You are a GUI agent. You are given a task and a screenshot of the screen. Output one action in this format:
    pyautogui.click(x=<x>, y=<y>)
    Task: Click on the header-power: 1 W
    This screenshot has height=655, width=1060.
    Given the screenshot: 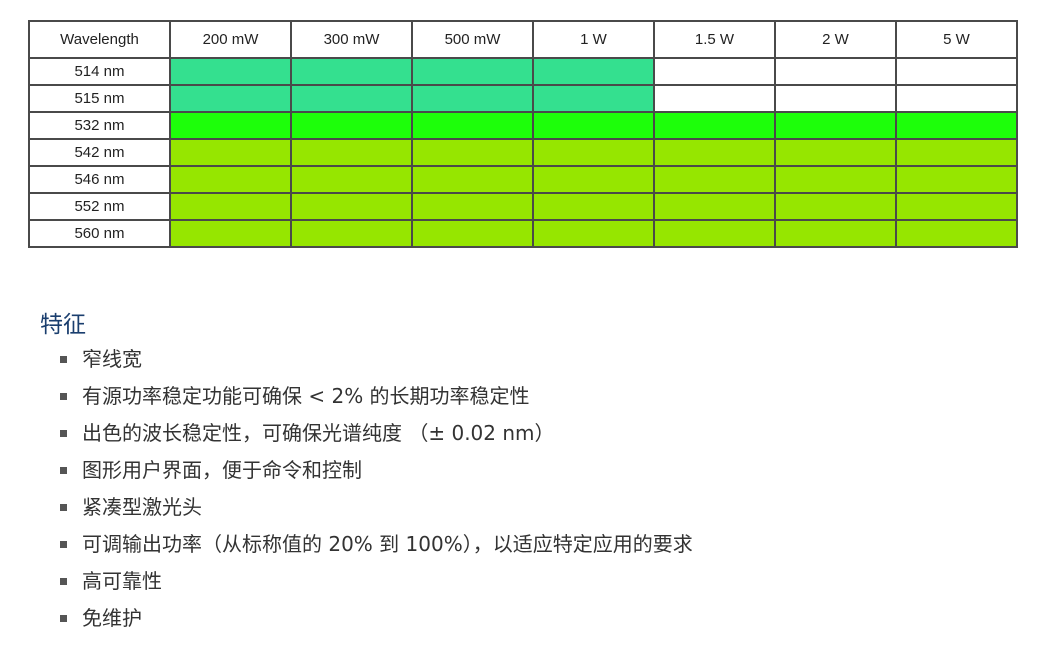 What is the action you would take?
    pyautogui.click(x=593, y=39)
    